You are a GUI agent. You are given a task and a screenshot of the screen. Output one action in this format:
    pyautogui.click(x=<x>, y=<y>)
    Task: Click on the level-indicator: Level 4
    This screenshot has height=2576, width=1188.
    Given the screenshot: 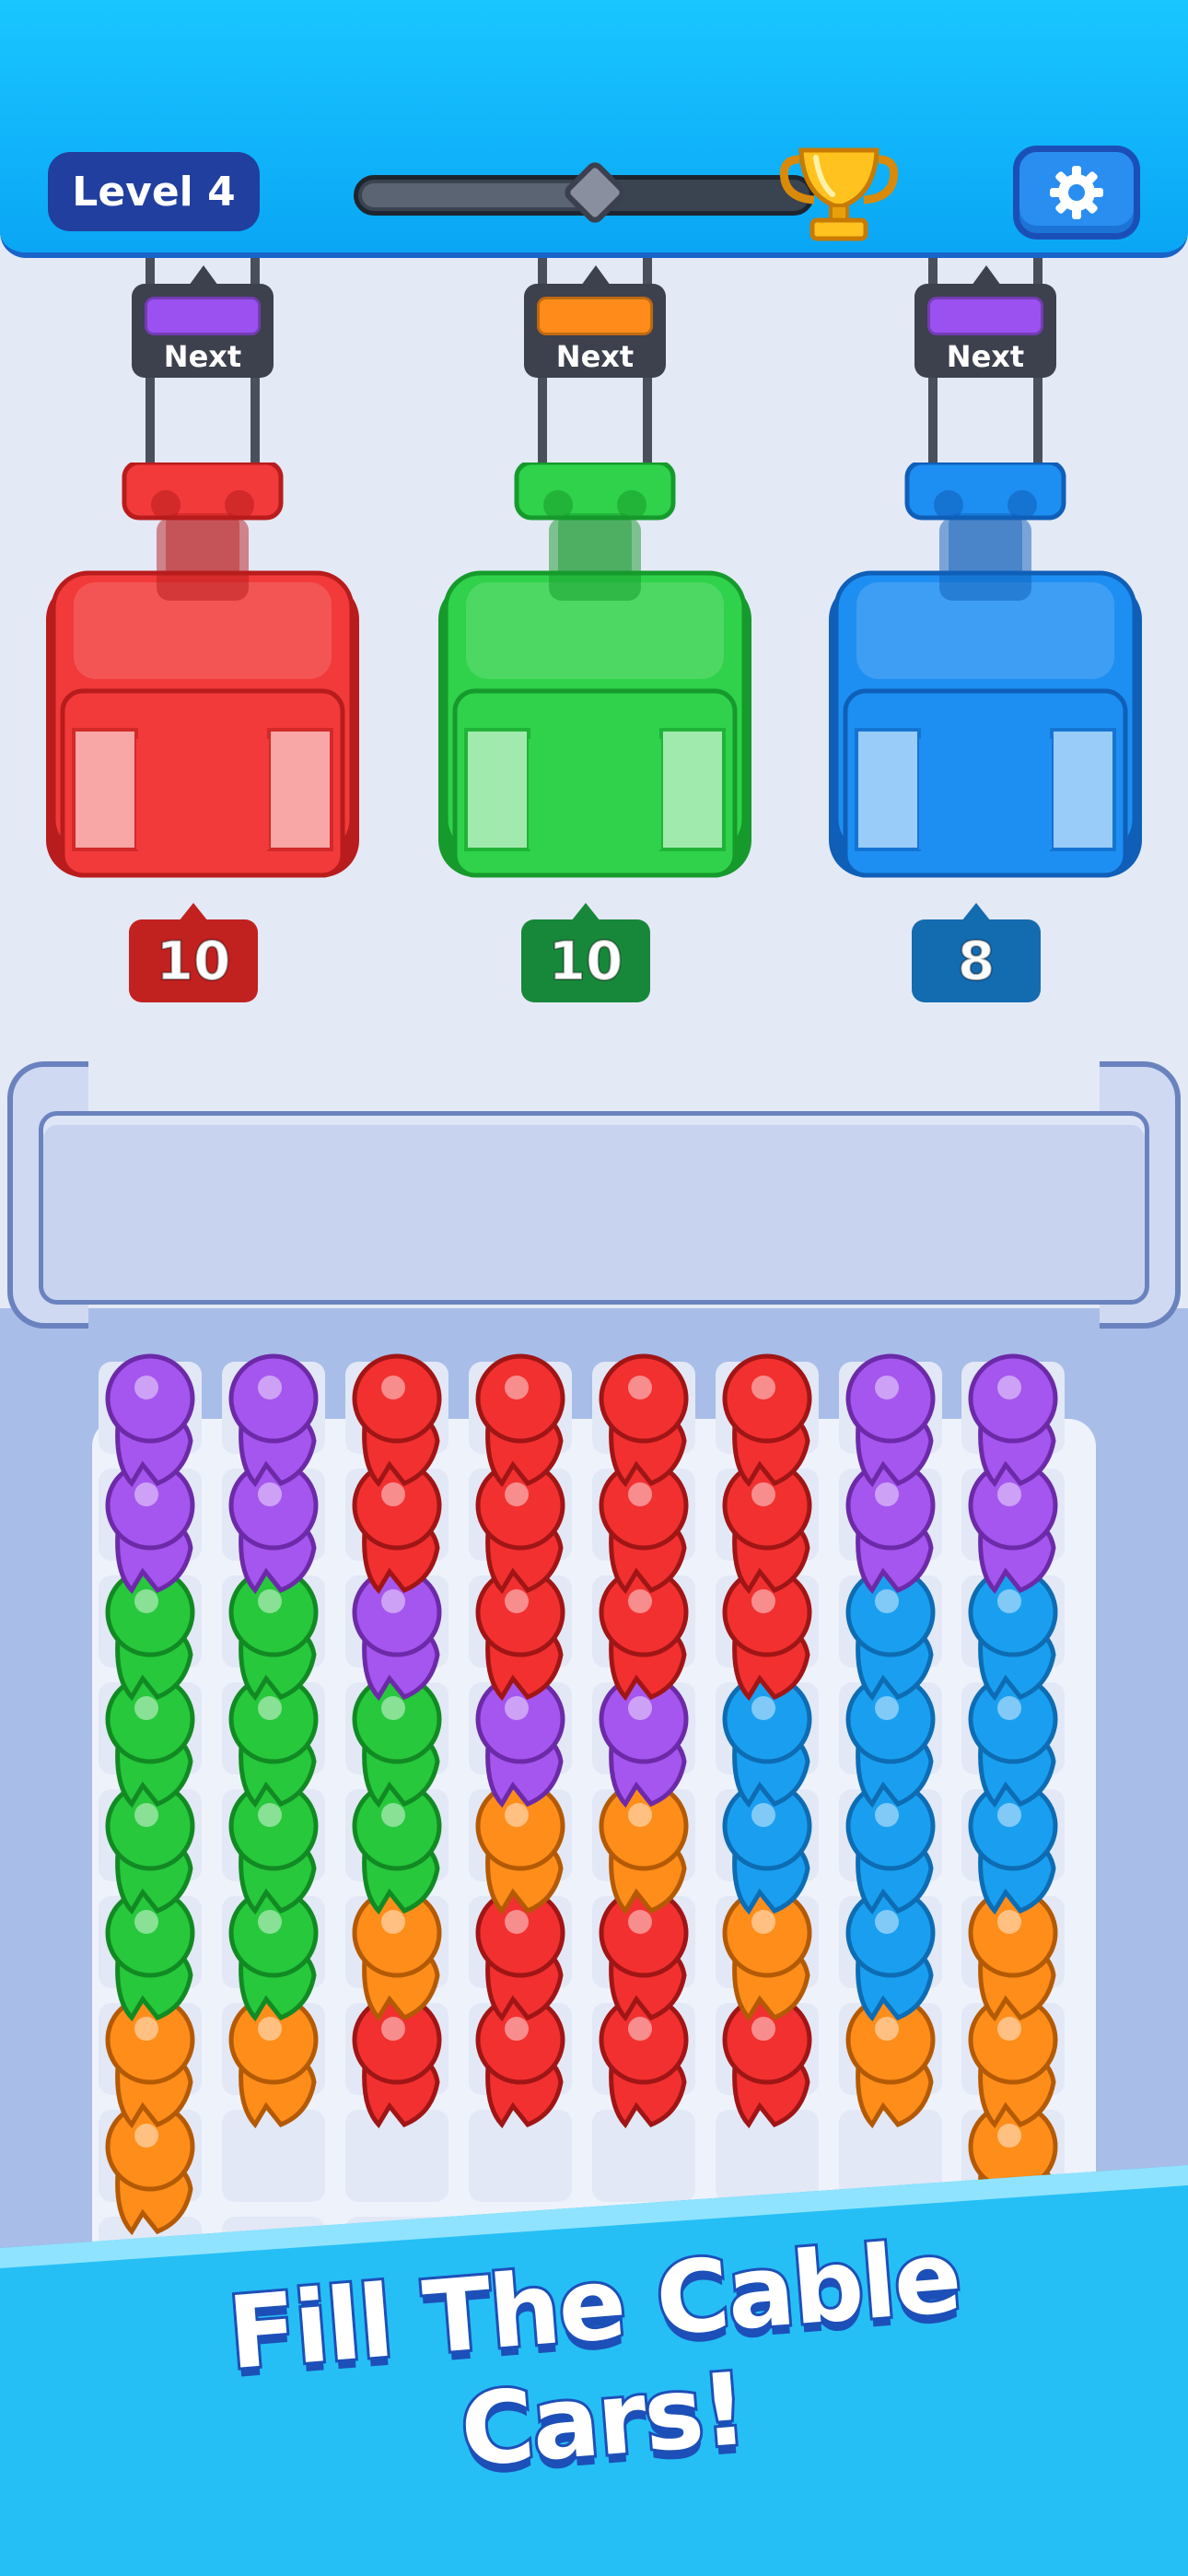 What is the action you would take?
    pyautogui.click(x=154, y=191)
    